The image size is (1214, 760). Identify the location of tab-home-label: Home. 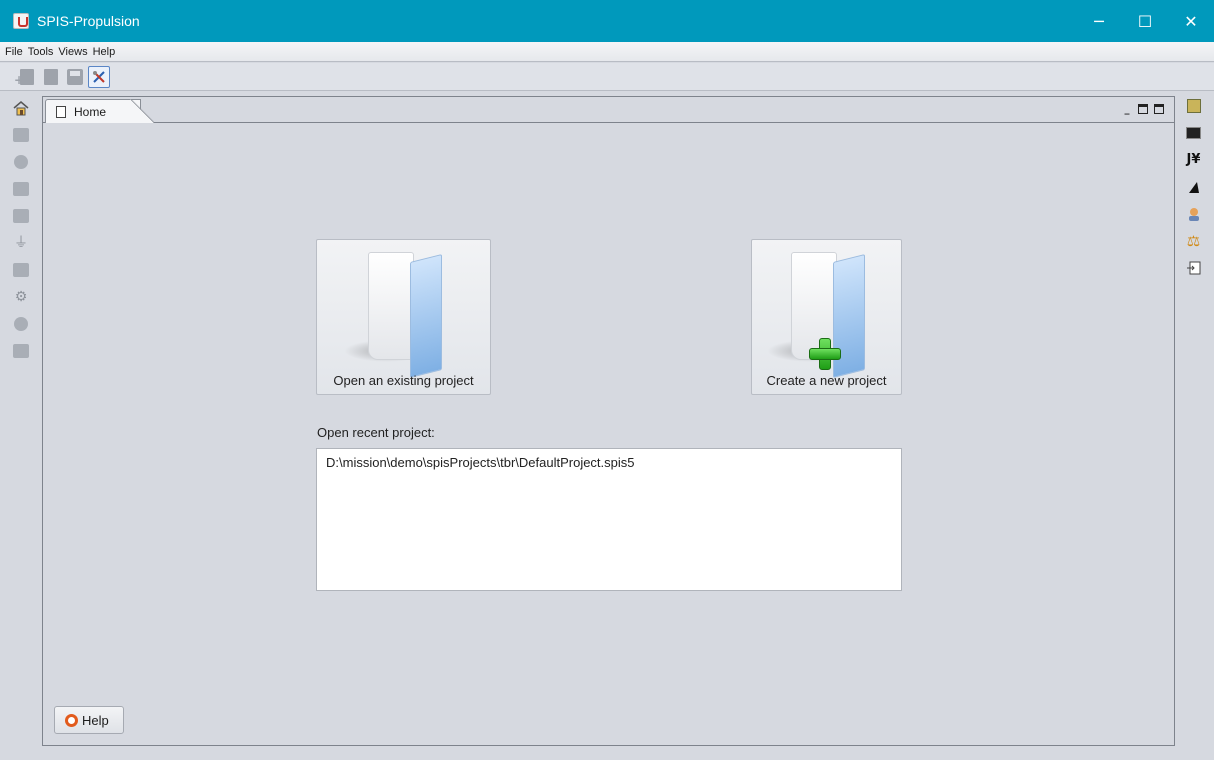
(90, 111).